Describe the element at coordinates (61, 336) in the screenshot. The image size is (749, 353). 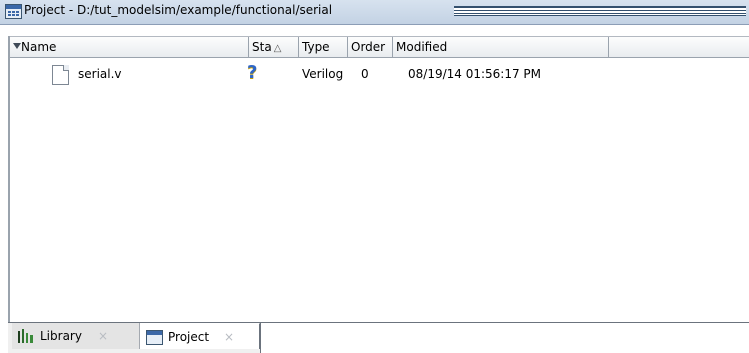
I see `tab-library-label: Library` at that location.